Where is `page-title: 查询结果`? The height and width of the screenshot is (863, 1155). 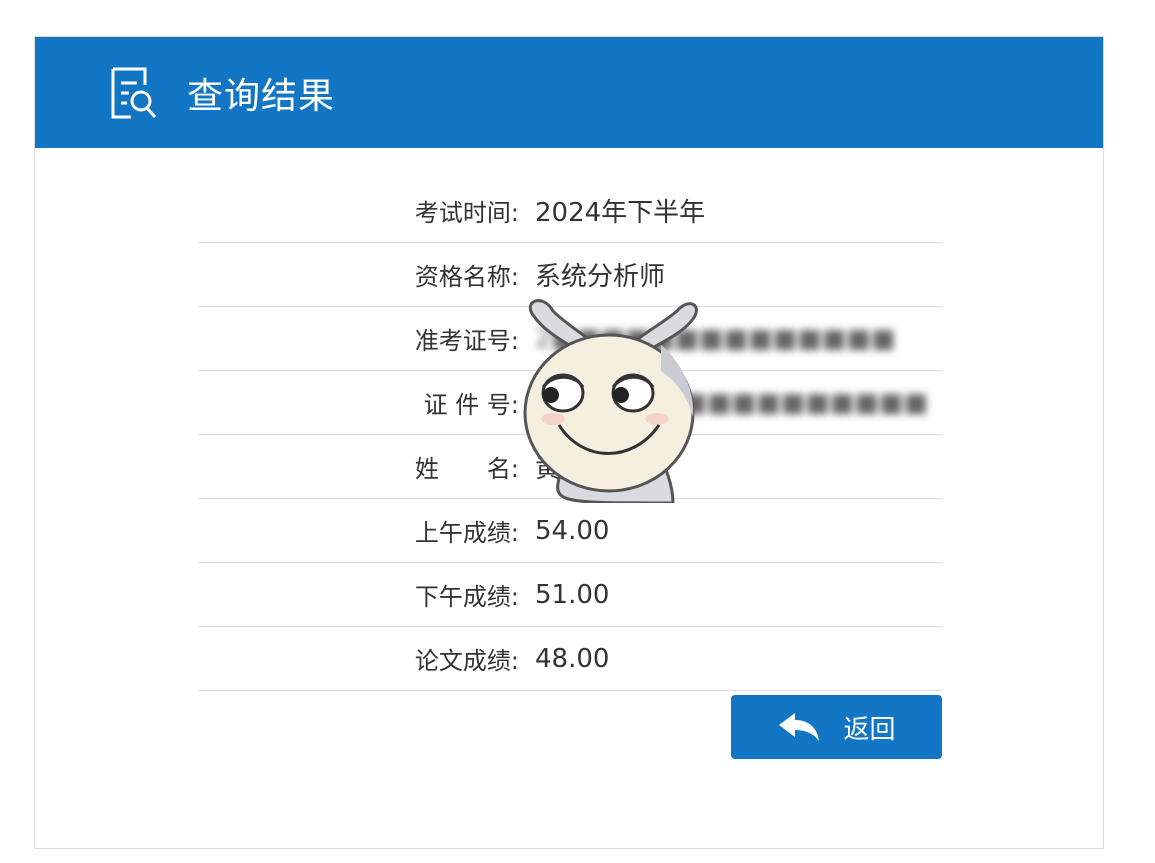
page-title: 查询结果 is located at coordinates (261, 96).